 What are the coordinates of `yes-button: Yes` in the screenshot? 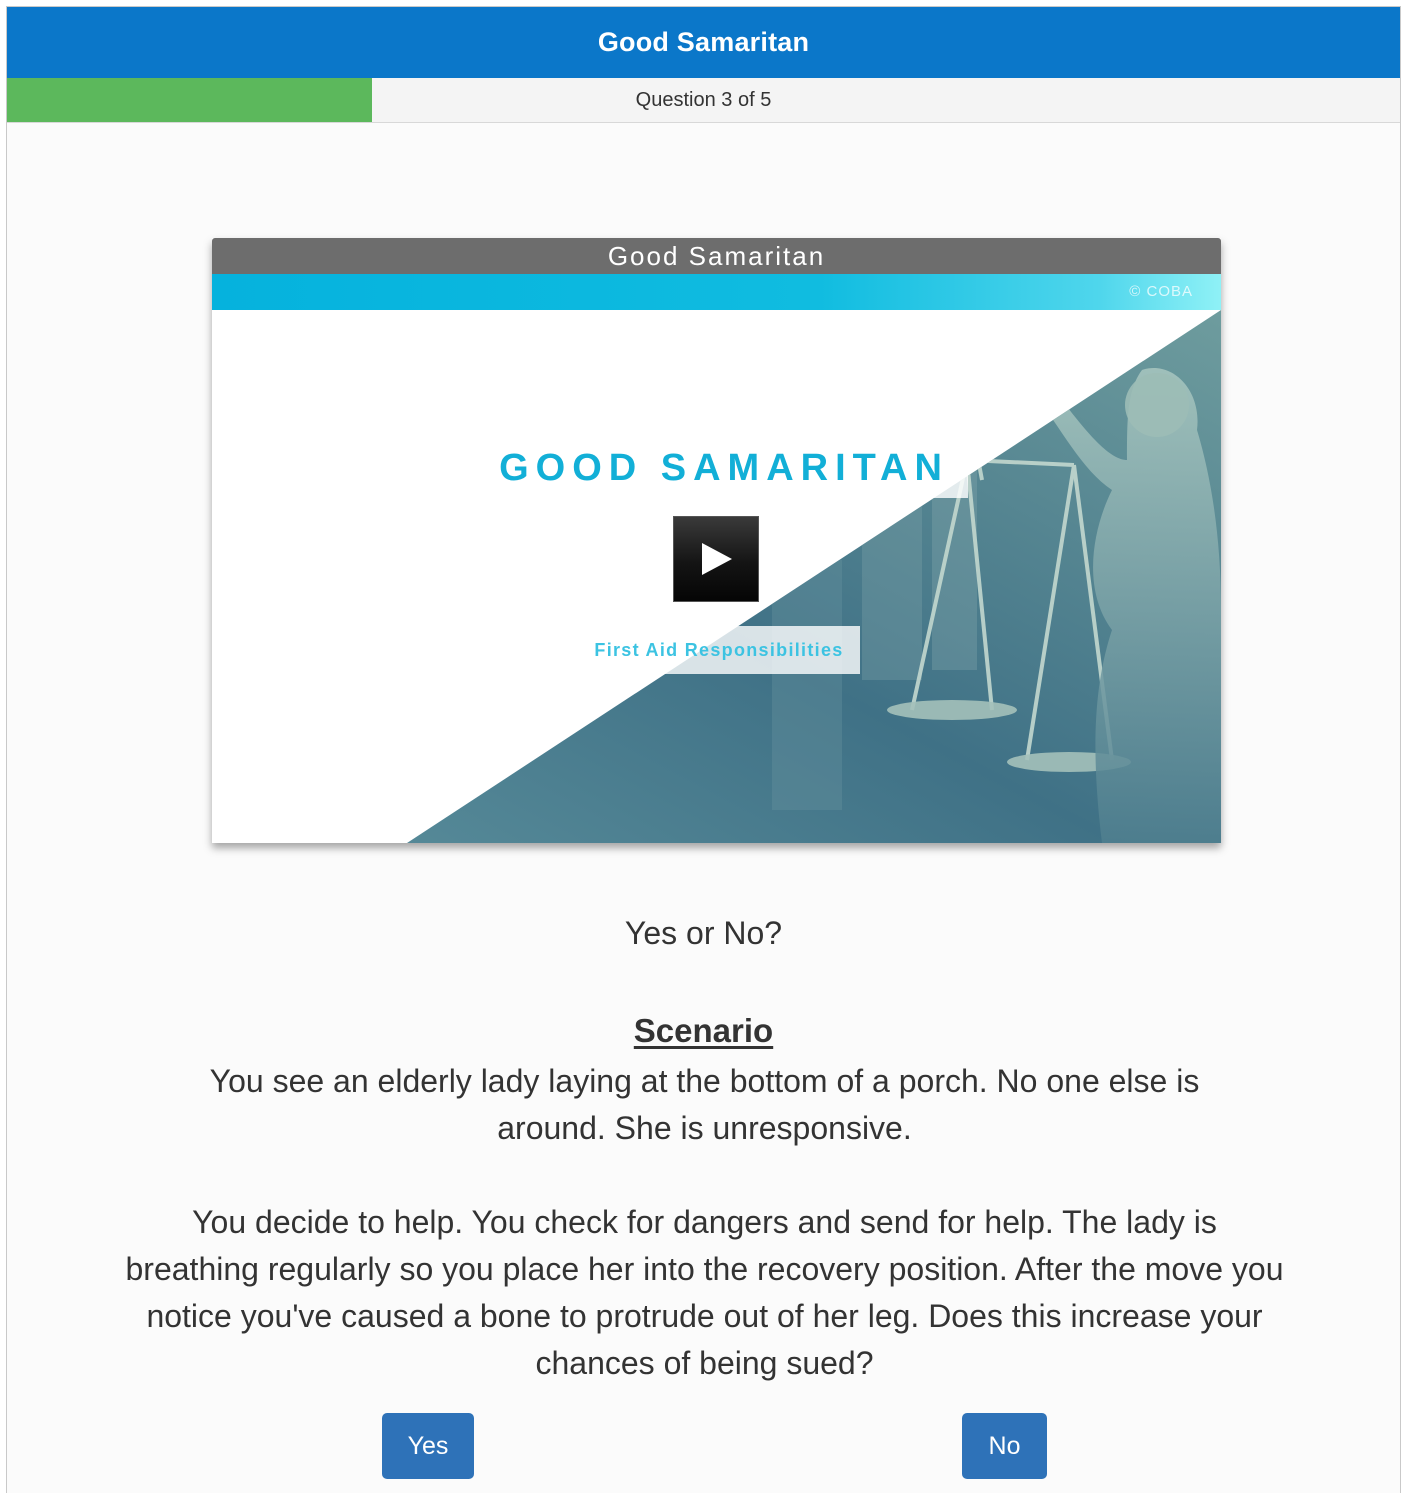 It's located at (428, 1446).